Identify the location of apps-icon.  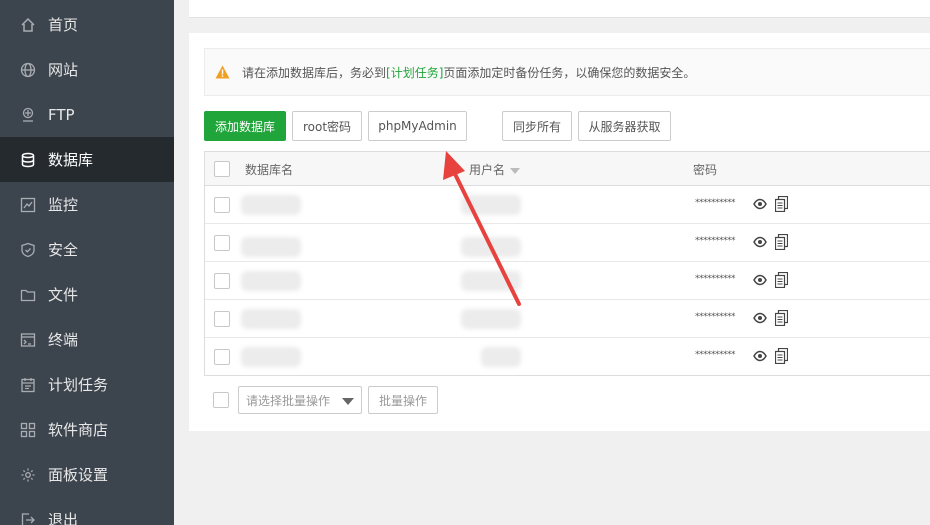
(28, 430).